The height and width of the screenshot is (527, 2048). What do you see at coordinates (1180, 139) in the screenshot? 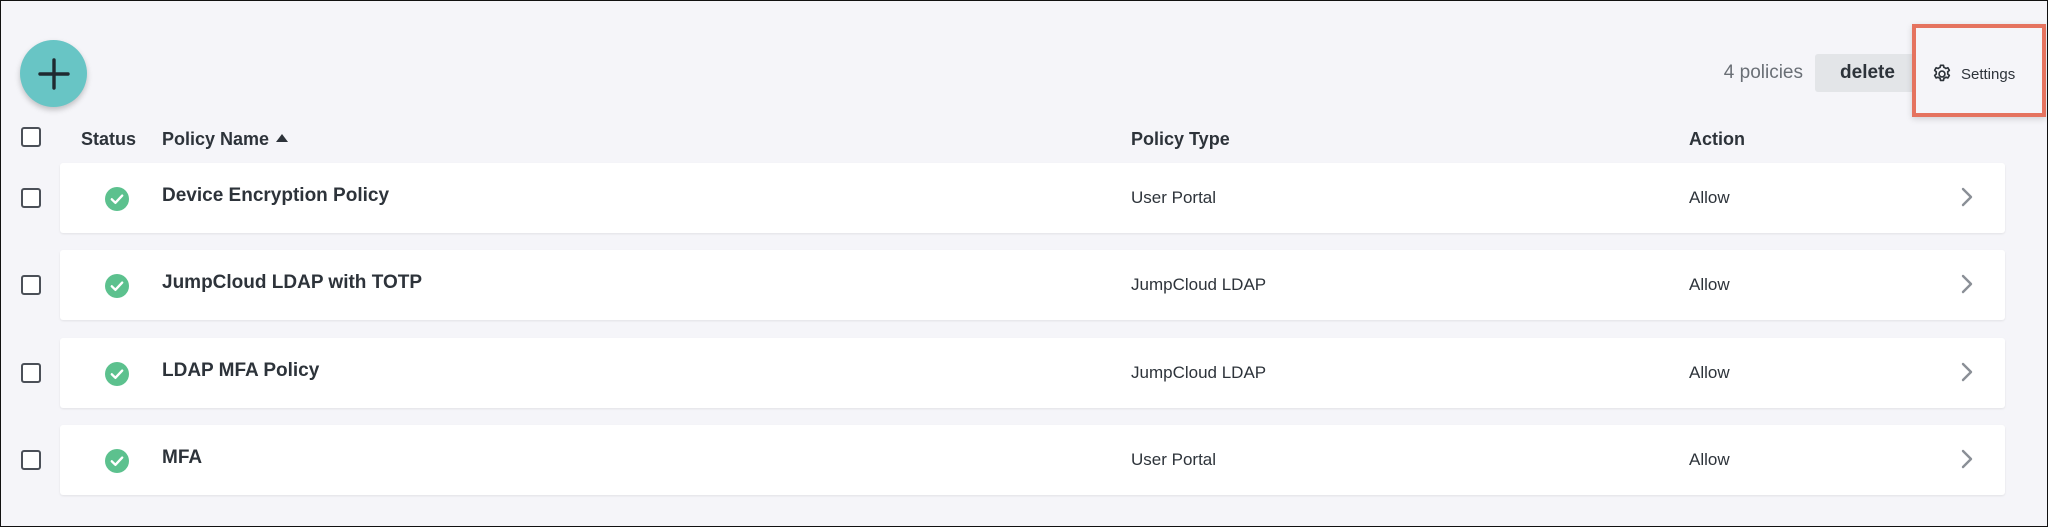
I see `header-policy-type: Policy Type` at bounding box center [1180, 139].